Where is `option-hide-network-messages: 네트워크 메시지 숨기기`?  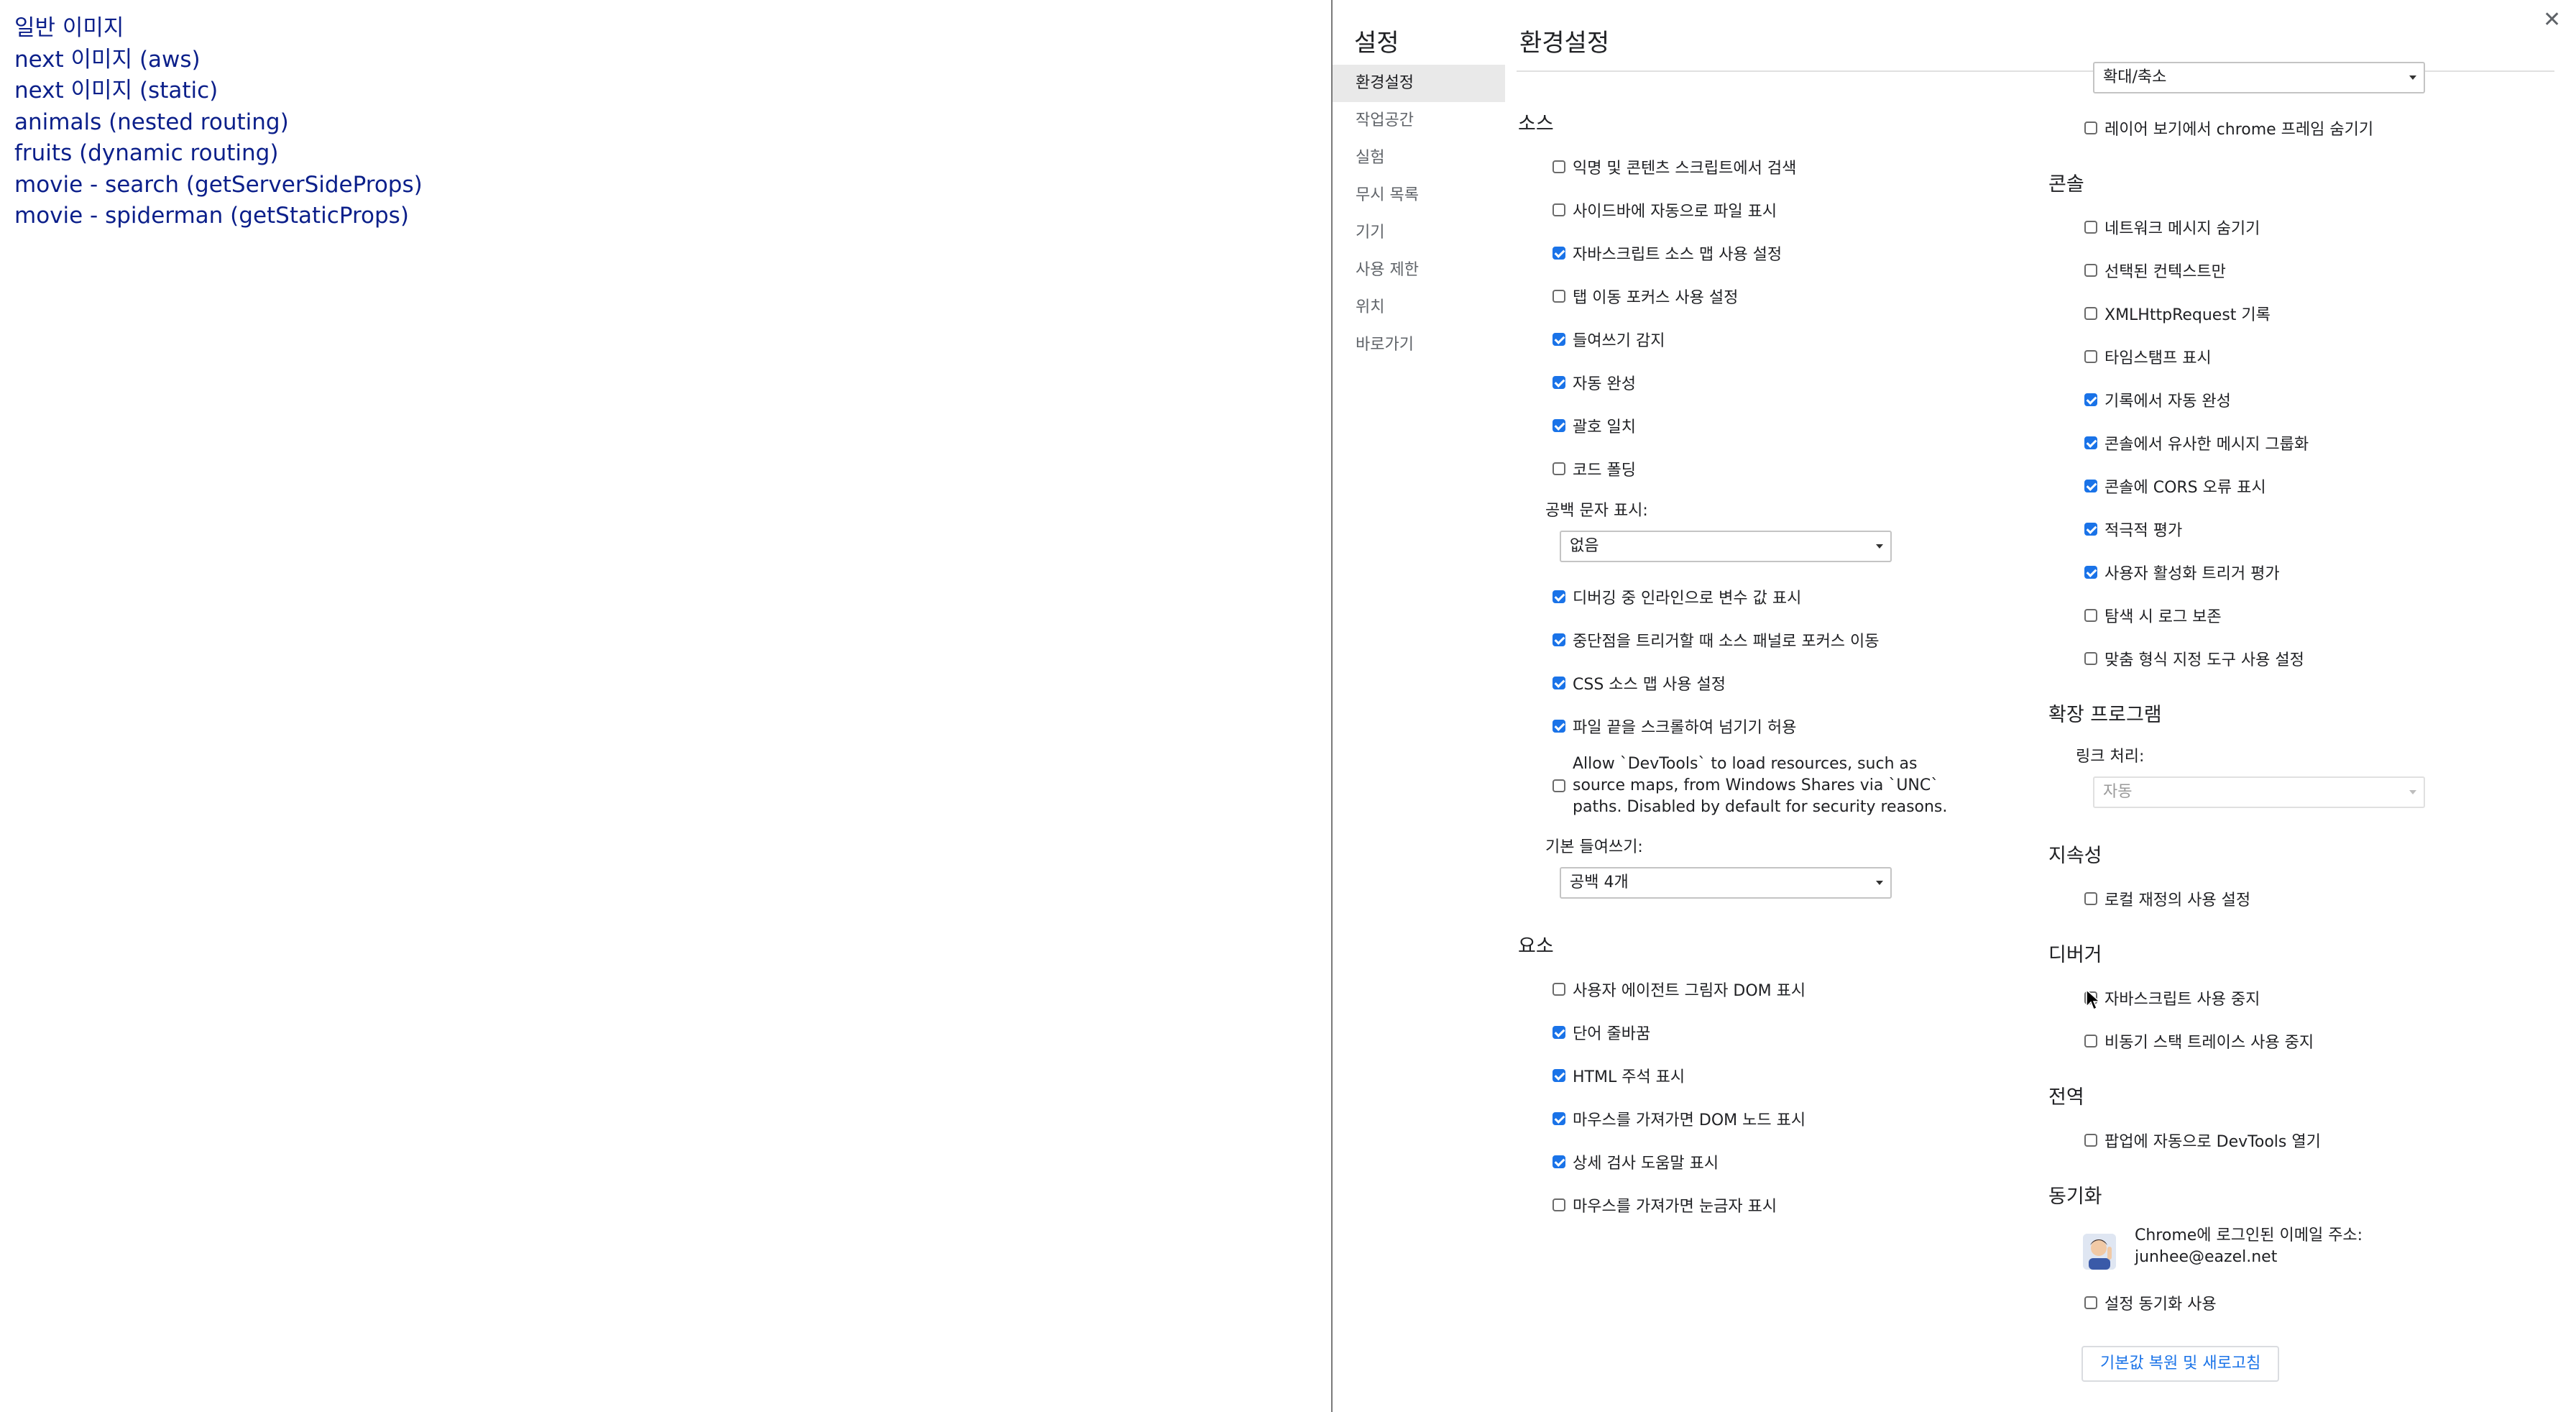
option-hide-network-messages: 네트워크 메시지 숨기기 is located at coordinates (2172, 227).